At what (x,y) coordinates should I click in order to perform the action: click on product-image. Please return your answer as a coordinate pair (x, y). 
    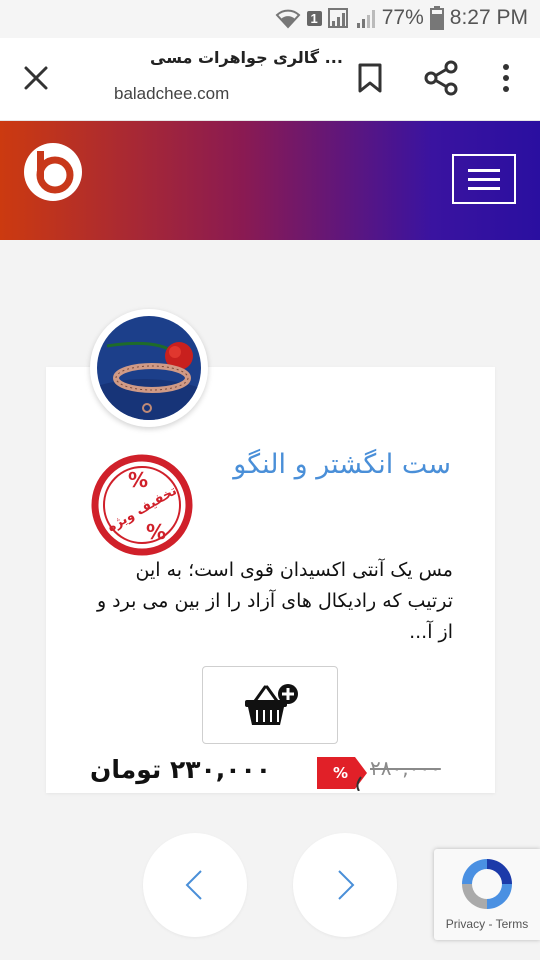
    Looking at the image, I should click on (149, 368).